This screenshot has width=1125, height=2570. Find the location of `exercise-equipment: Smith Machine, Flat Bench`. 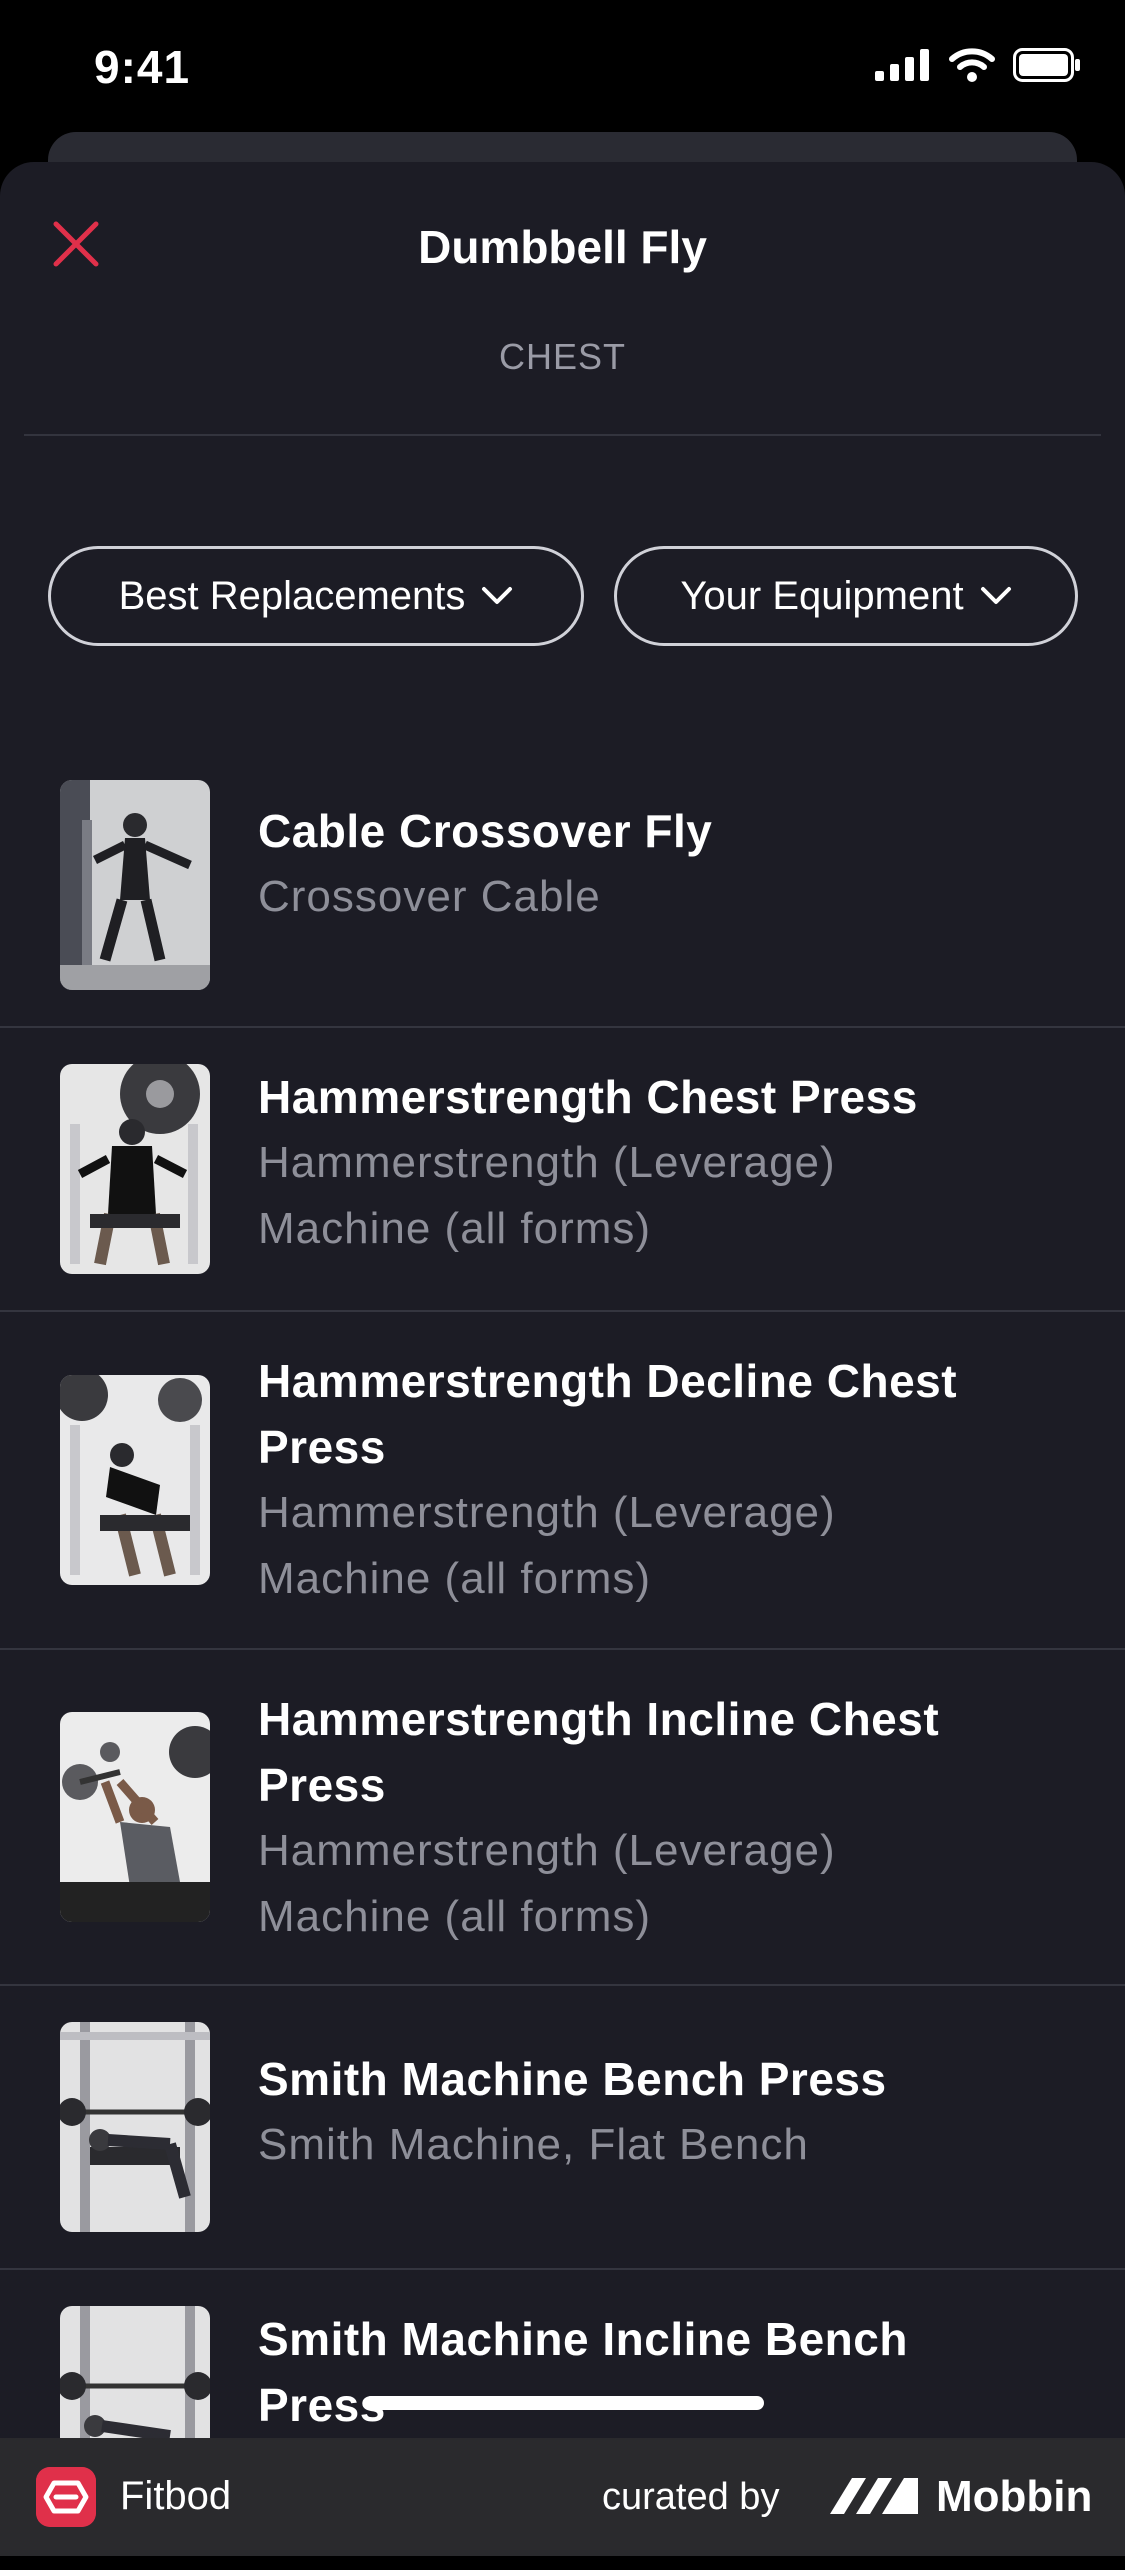

exercise-equipment: Smith Machine, Flat Bench is located at coordinates (533, 2144).